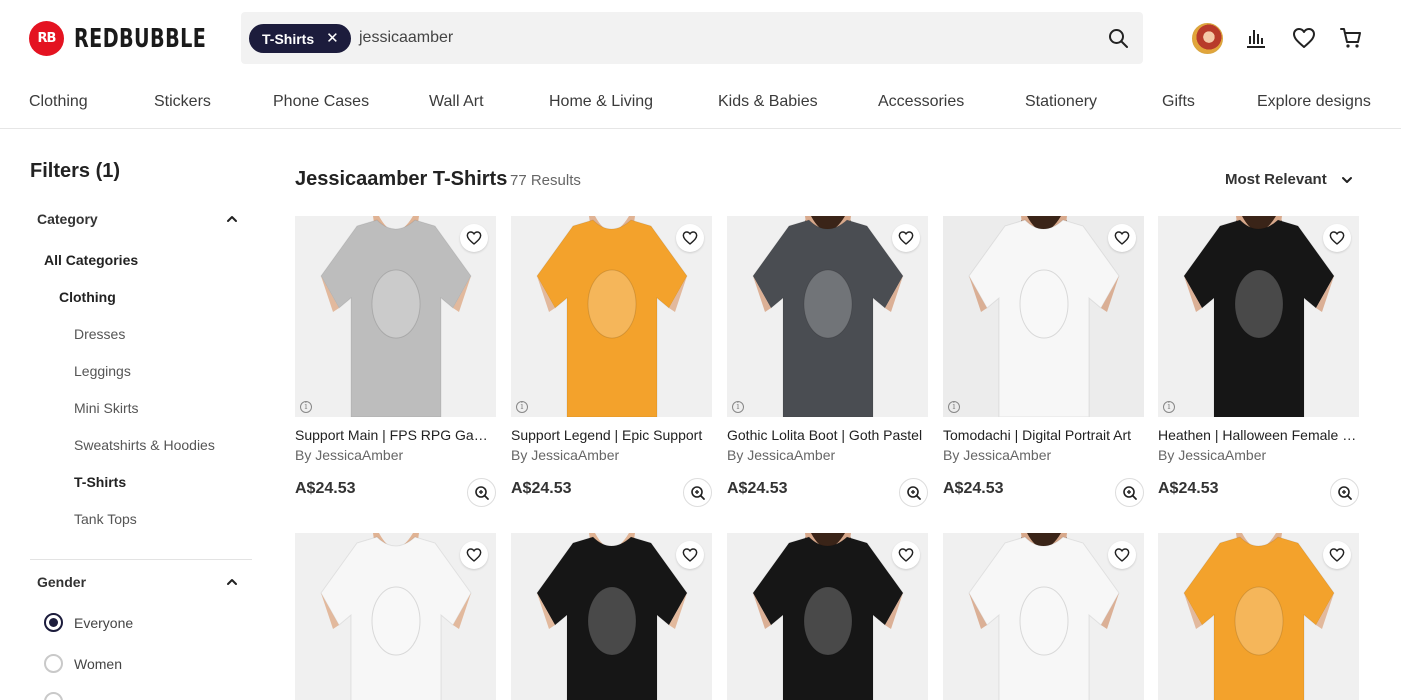 Image resolution: width=1401 pixels, height=700 pixels. I want to click on category-clothing: Clothing, so click(87, 297).